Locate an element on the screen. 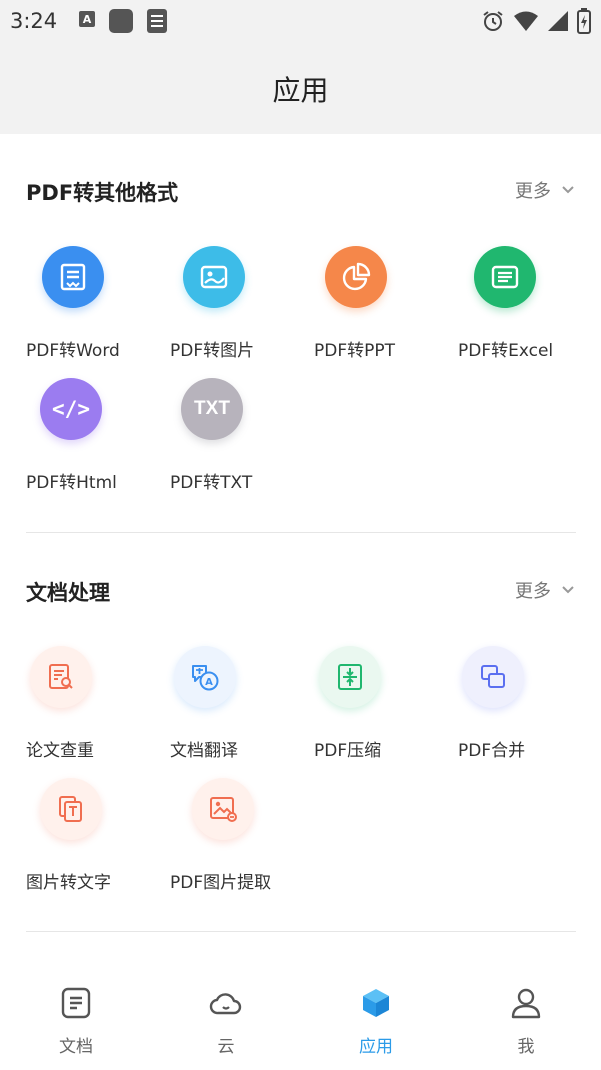  word-icon is located at coordinates (73, 277).